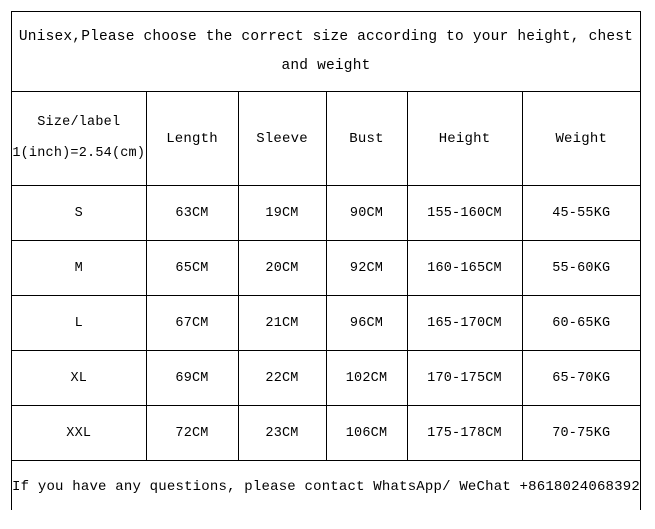 The width and height of the screenshot is (655, 529). Describe the element at coordinates (580, 213) in the screenshot. I see `cell-weight: 45-55KG` at that location.